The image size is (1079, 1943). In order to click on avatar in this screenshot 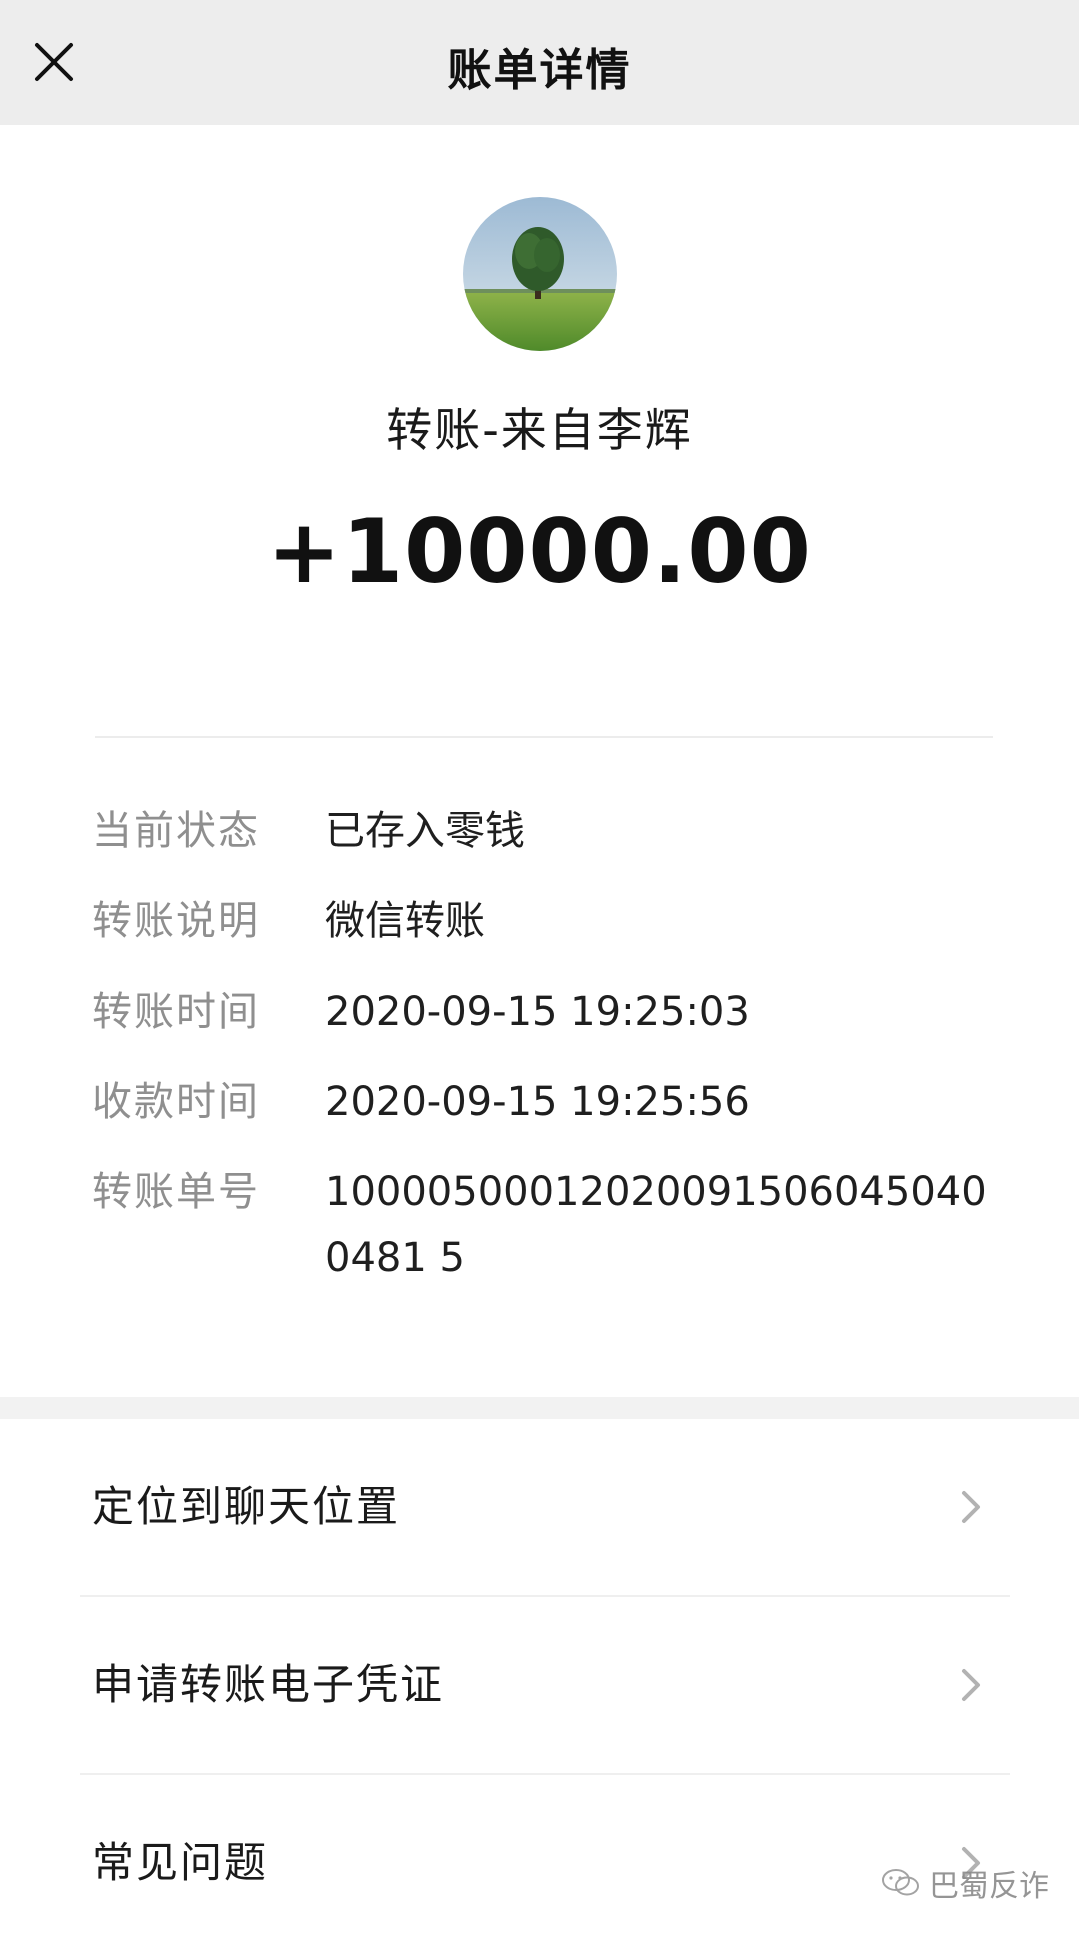, I will do `click(540, 274)`.